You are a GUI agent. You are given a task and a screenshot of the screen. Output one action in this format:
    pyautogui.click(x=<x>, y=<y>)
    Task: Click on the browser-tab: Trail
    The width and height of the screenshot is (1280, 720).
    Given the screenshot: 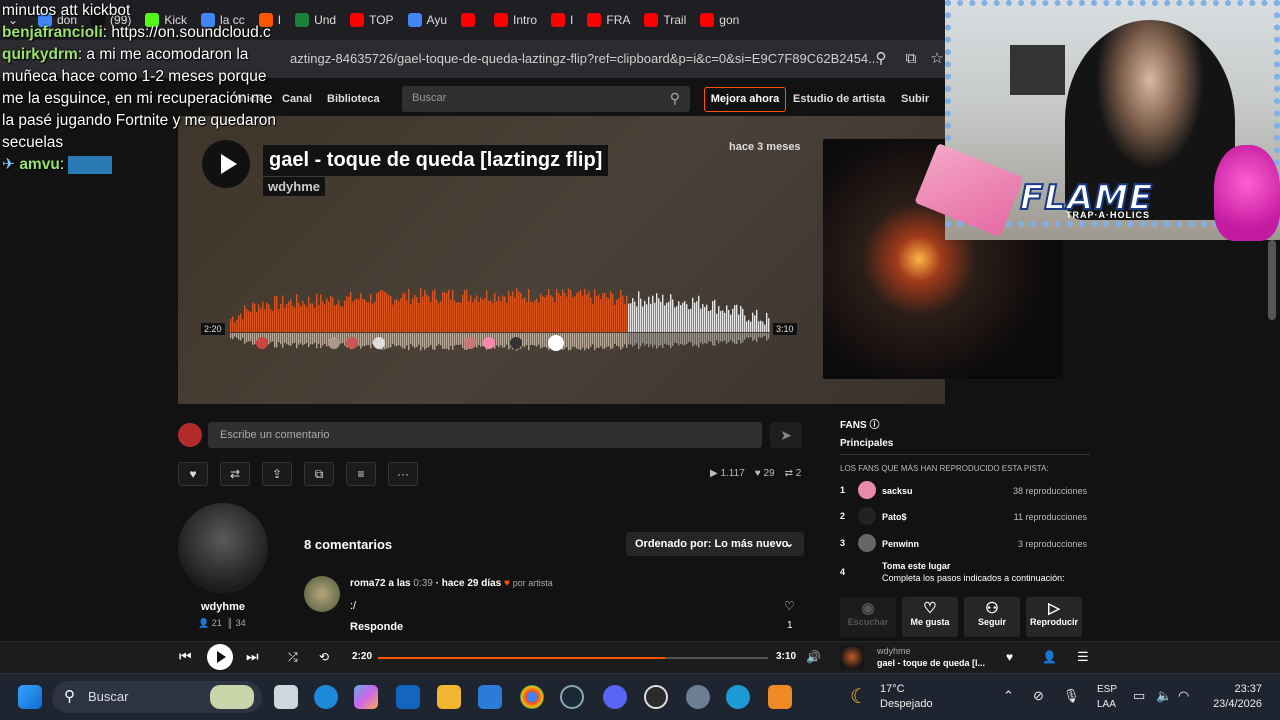 What is the action you would take?
    pyautogui.click(x=665, y=20)
    